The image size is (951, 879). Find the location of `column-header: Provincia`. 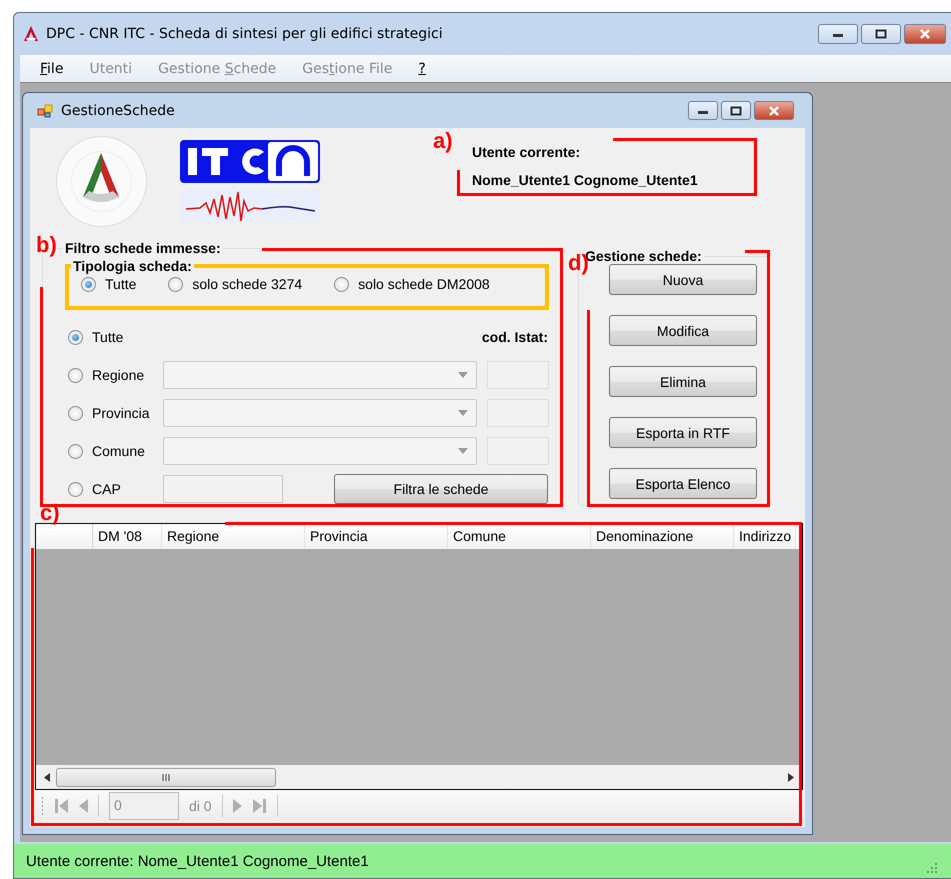

column-header: Provincia is located at coordinates (376, 536).